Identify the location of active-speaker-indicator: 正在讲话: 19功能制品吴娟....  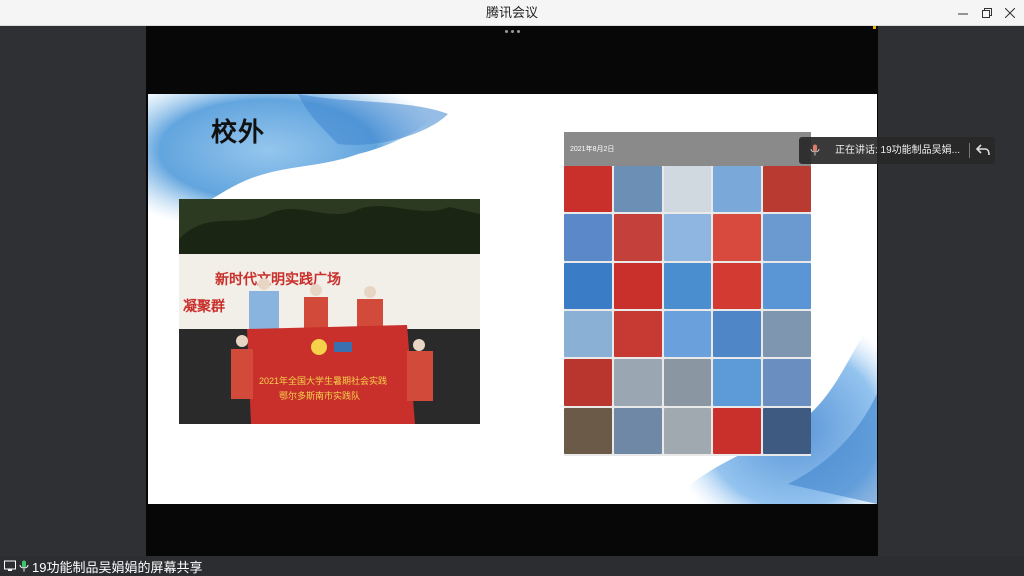
(897, 150).